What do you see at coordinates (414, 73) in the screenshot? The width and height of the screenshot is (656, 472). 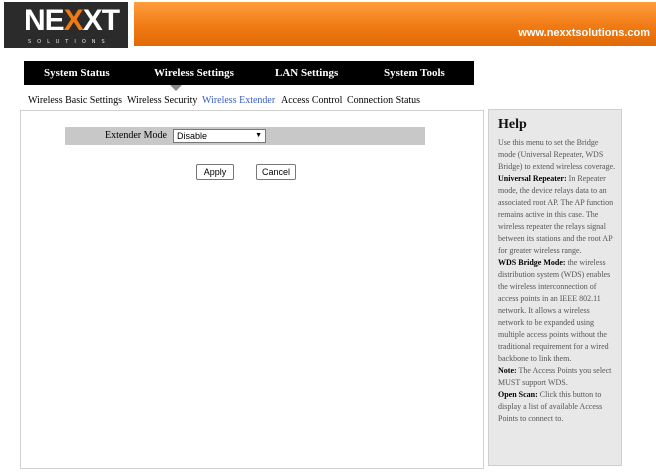 I see `nav-system-tools: System Tools` at bounding box center [414, 73].